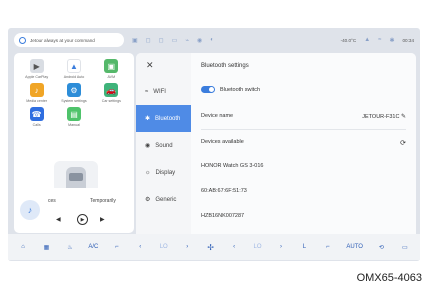 The width and height of the screenshot is (426, 291). Describe the element at coordinates (148, 146) in the screenshot. I see `nav-icon: ◉` at that location.